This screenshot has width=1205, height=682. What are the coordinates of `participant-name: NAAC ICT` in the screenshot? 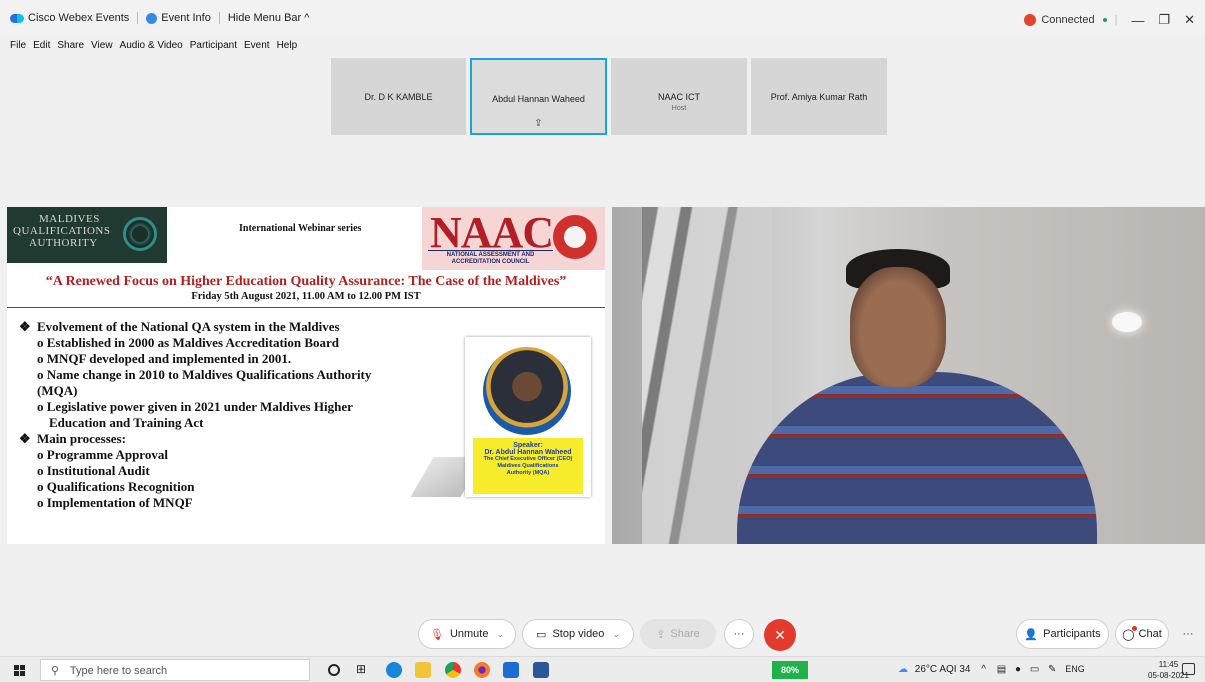 It's located at (678, 97).